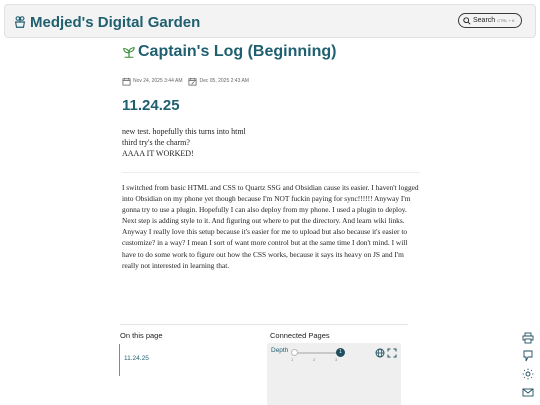  What do you see at coordinates (386, 353) in the screenshot?
I see `graph-controls` at bounding box center [386, 353].